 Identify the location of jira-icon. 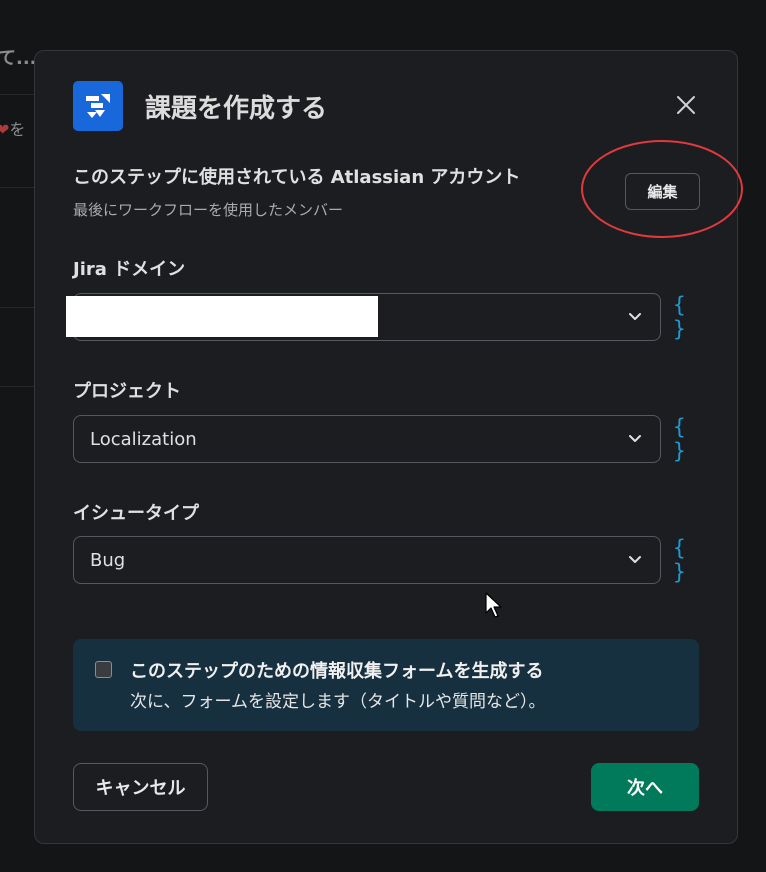
(98, 106).